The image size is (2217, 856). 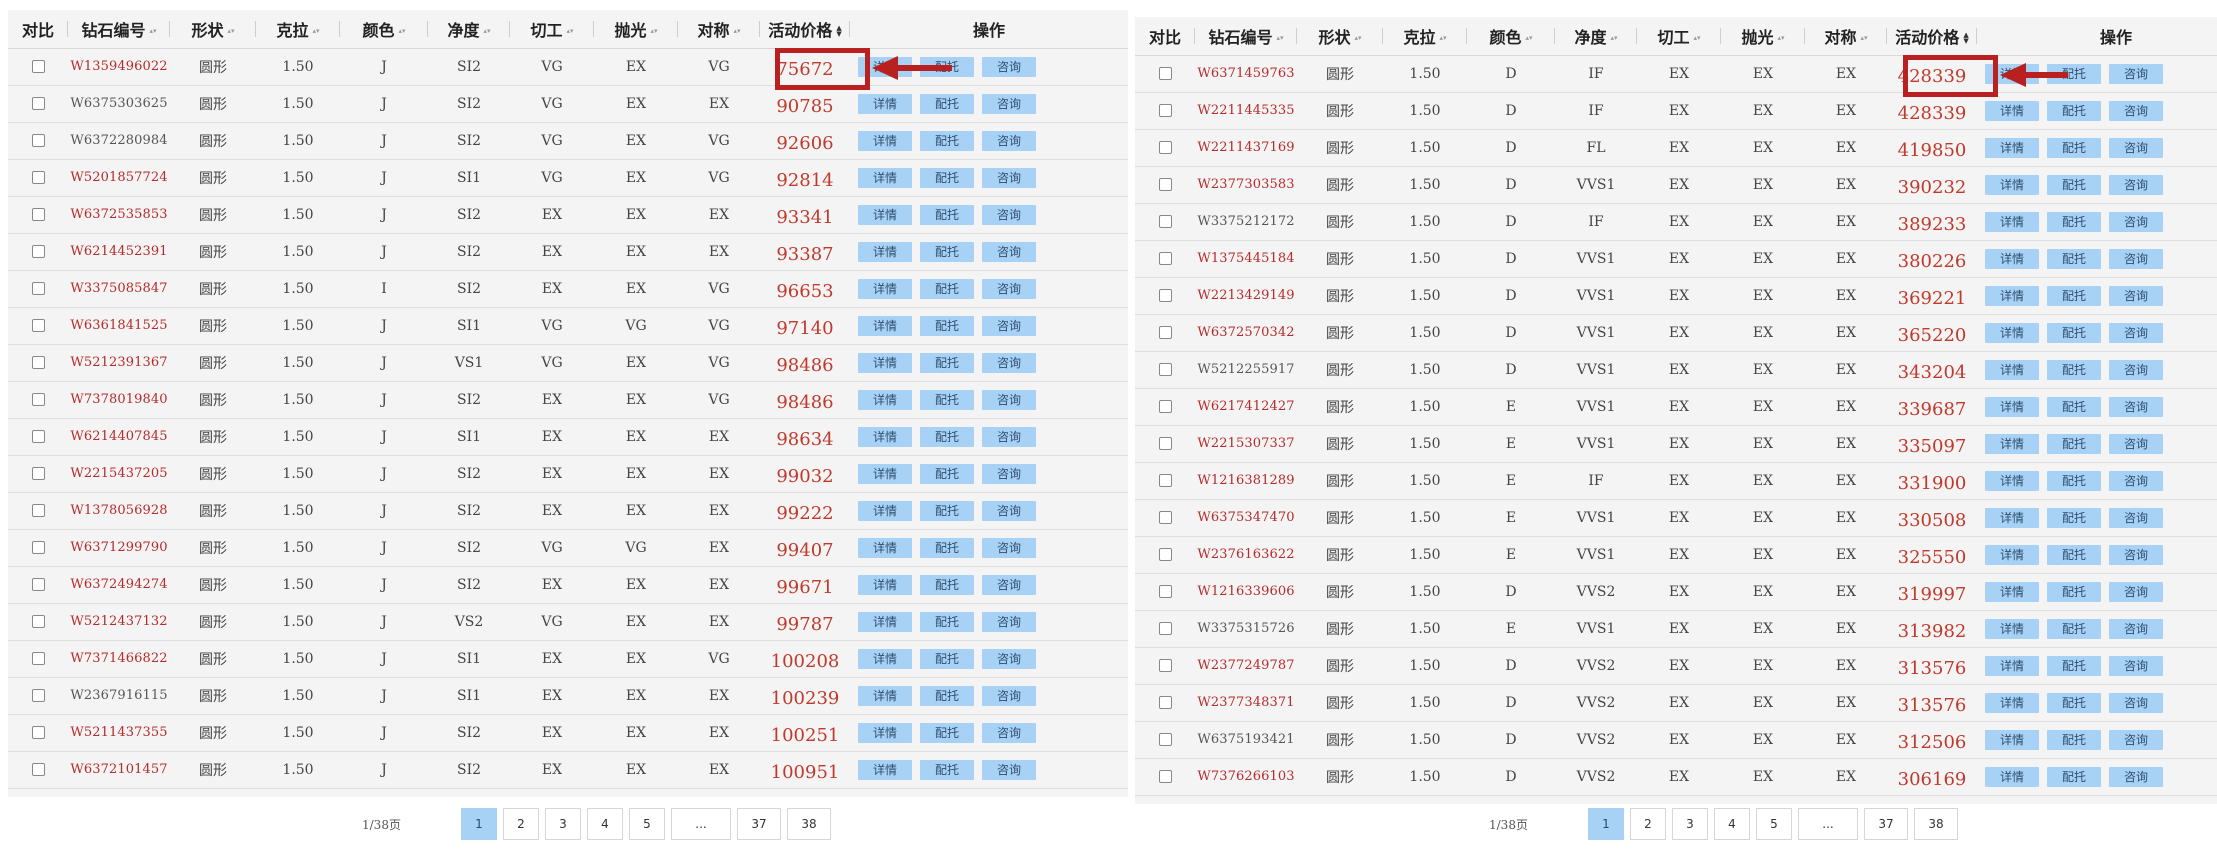 I want to click on diamond-id: W6375193421, so click(x=1246, y=740).